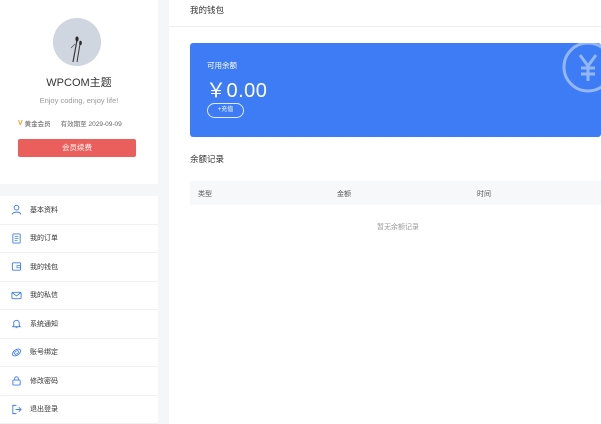 The height and width of the screenshot is (424, 601). Describe the element at coordinates (91, 124) in the screenshot. I see `vip-expire: 有效期至 2029-09-09` at that location.